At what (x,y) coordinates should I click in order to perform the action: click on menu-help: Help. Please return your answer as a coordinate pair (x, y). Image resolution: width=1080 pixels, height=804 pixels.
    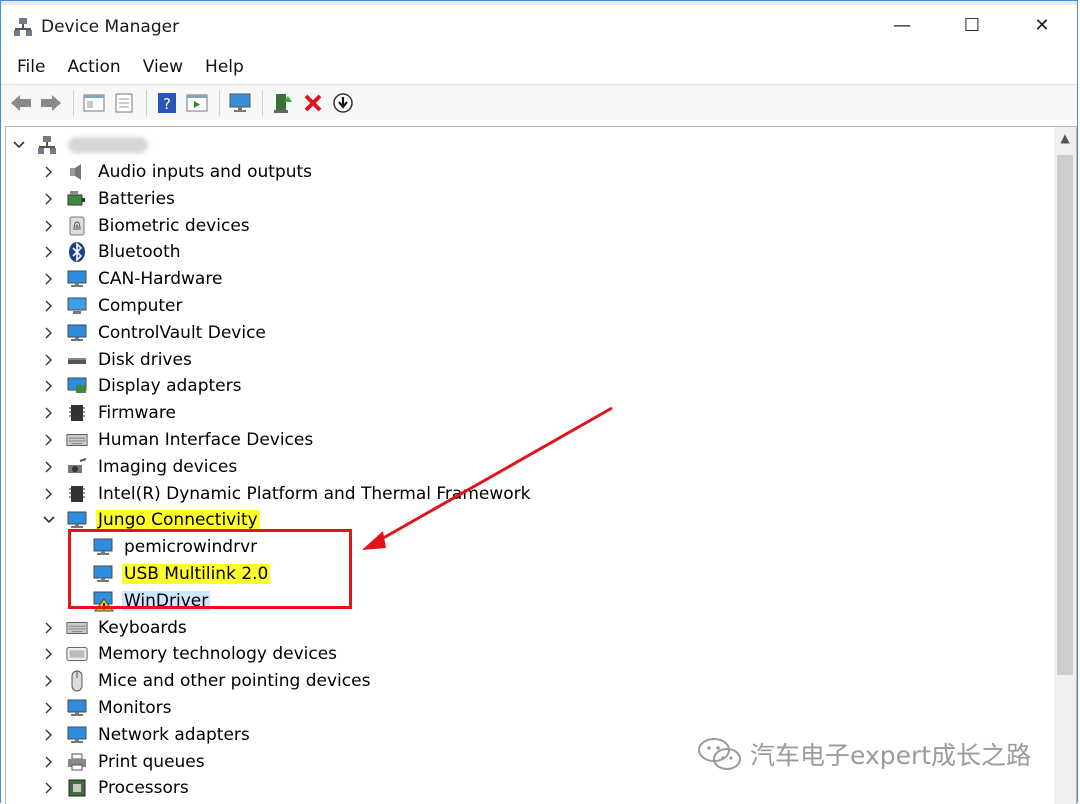
    Looking at the image, I should click on (224, 67).